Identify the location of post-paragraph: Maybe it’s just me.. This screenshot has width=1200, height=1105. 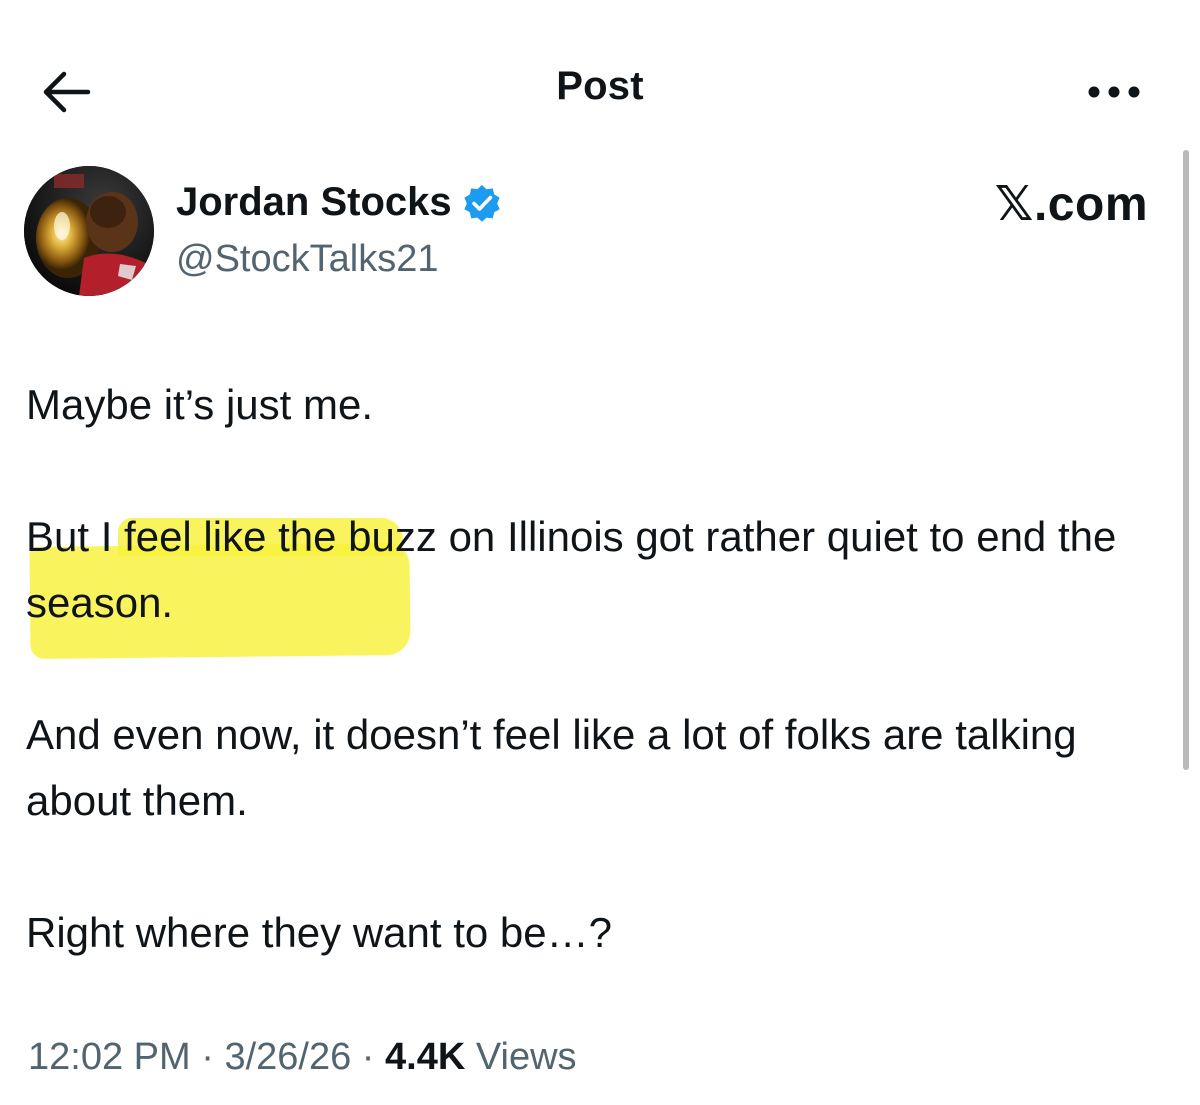
(200, 404).